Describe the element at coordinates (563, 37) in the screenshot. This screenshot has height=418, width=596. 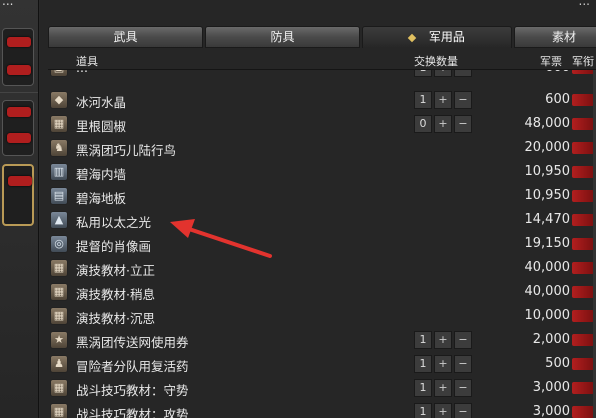
I see `tab-label: 素材` at that location.